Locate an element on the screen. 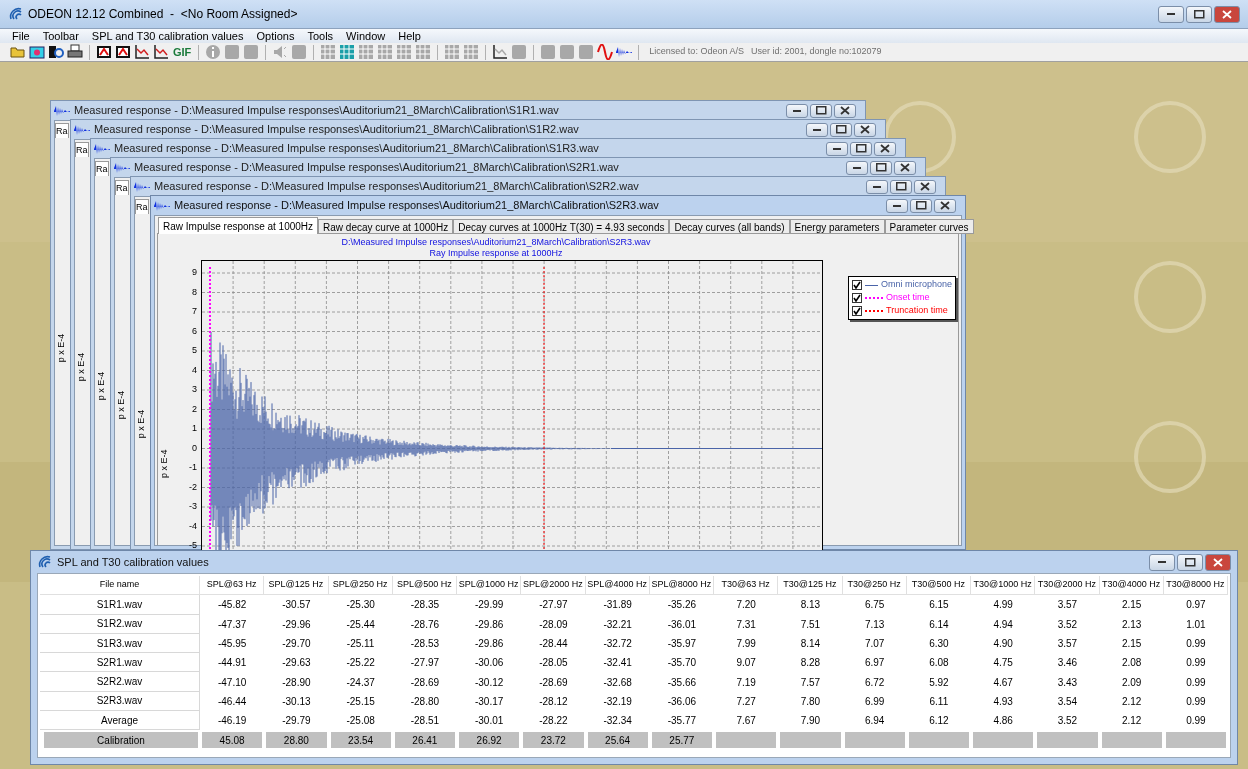  row-header: S1R1.wav is located at coordinates (120, 605).